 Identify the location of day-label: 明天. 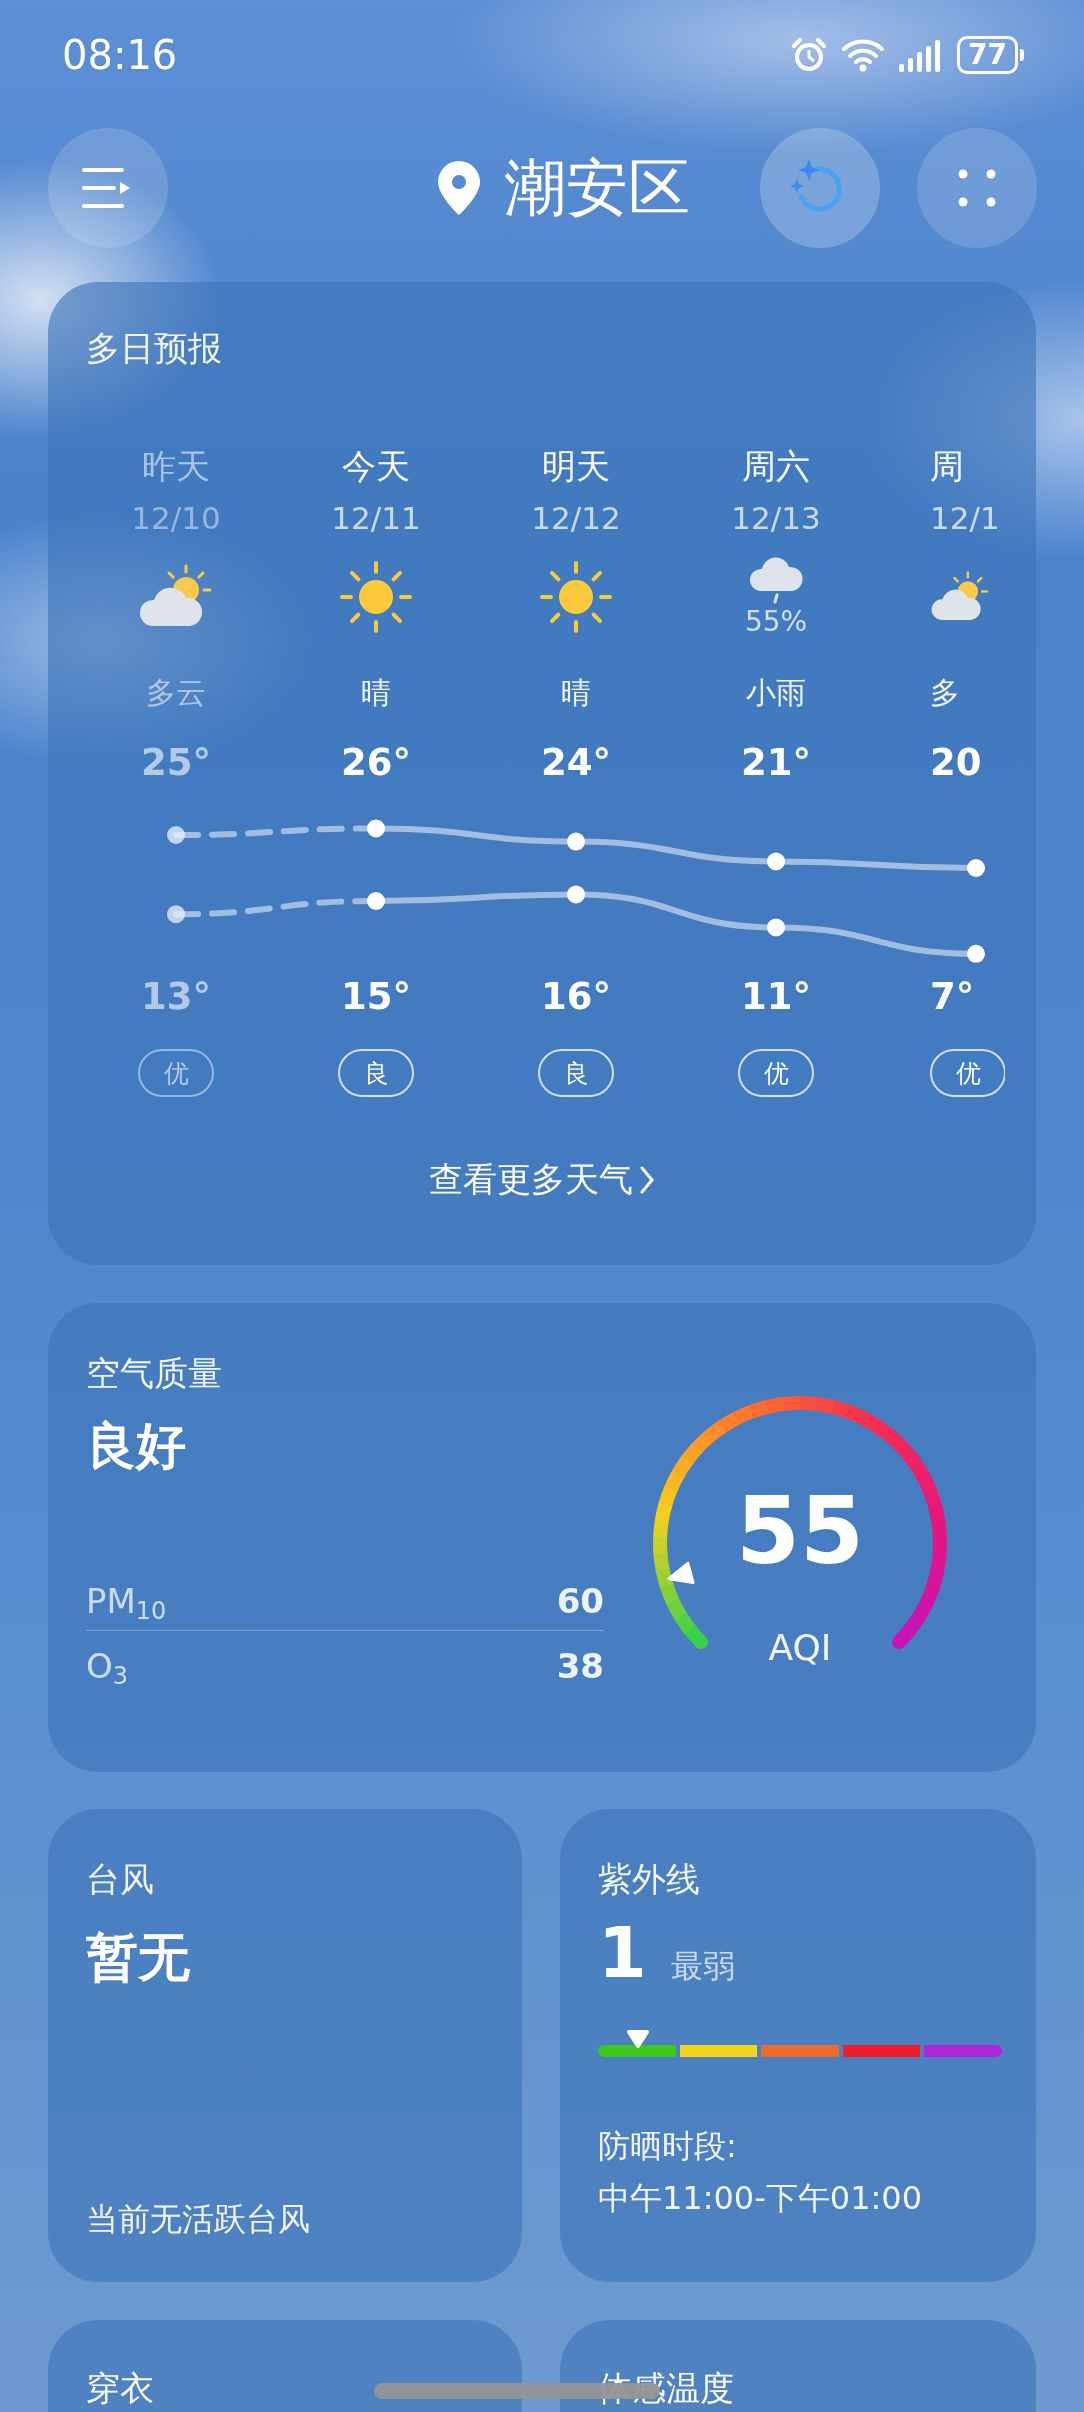
(576, 466).